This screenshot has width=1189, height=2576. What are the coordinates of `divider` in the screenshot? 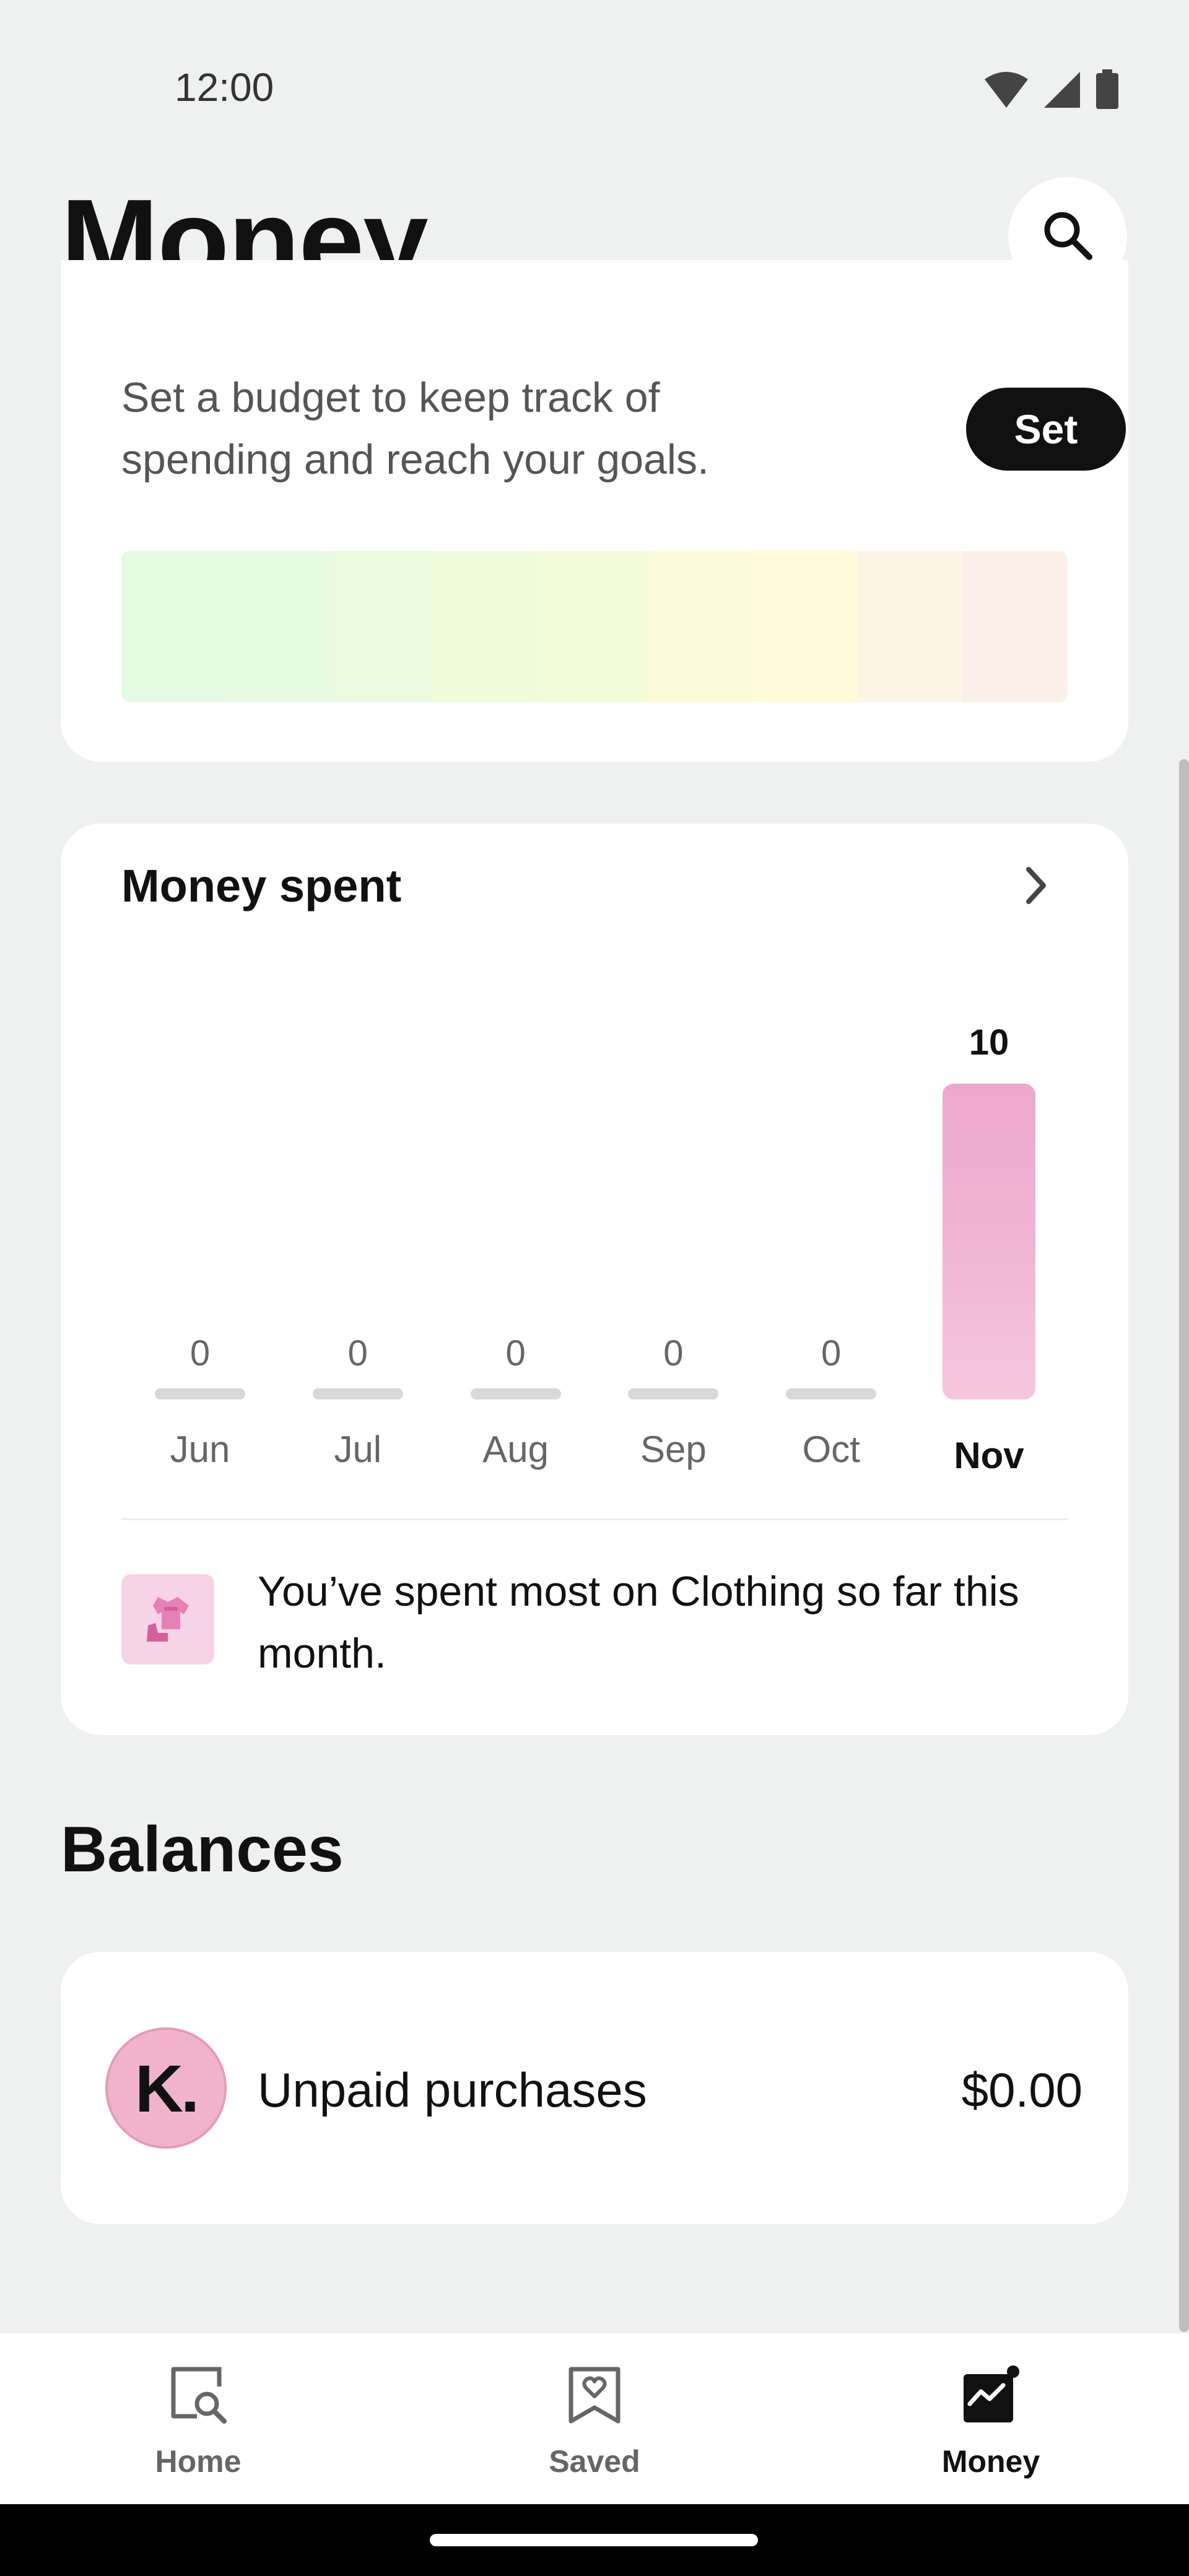 It's located at (594, 1519).